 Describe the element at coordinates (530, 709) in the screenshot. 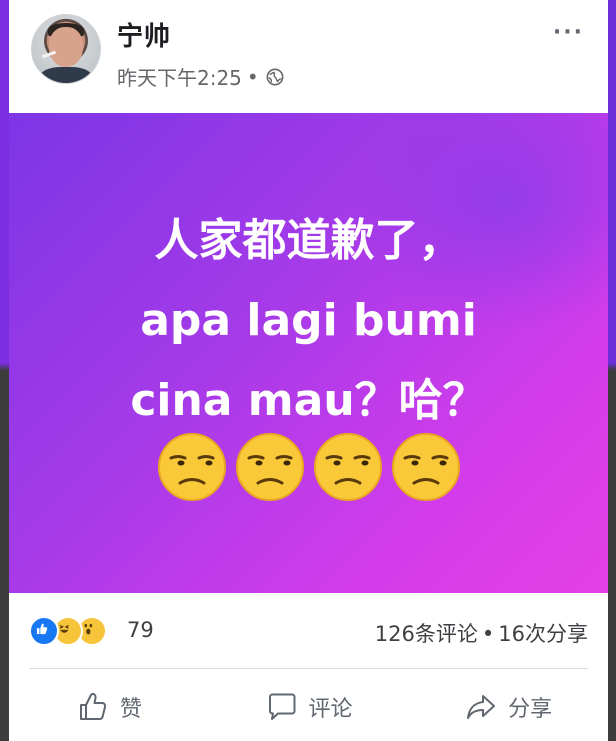

I see `share-button-label: 分享` at that location.